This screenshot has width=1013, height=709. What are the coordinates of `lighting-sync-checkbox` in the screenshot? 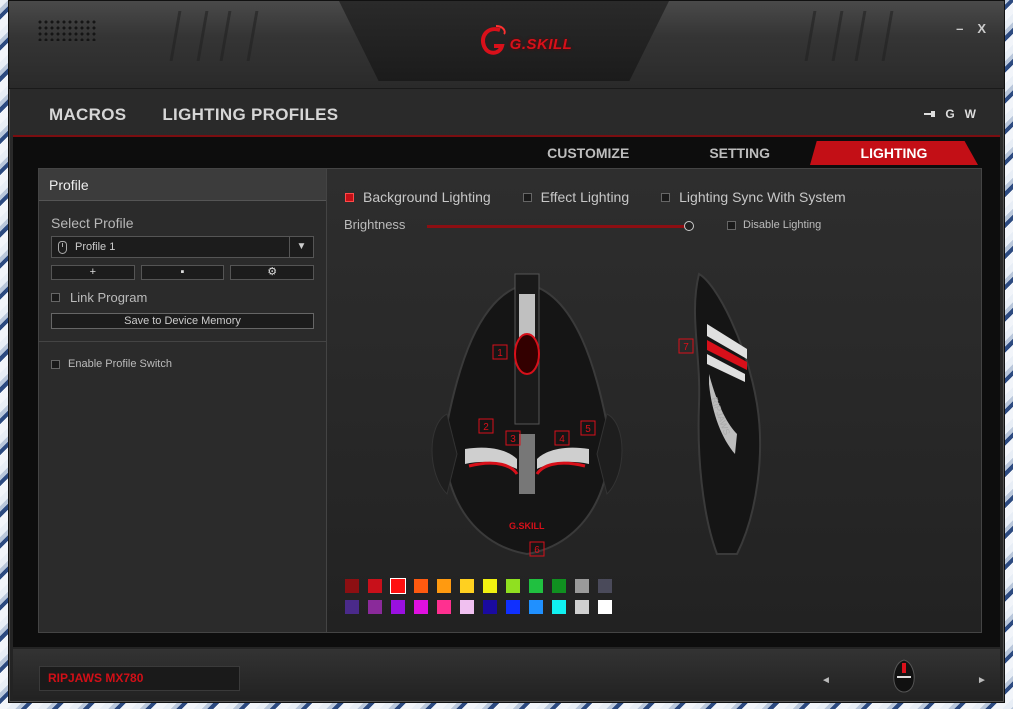 It's located at (666, 197).